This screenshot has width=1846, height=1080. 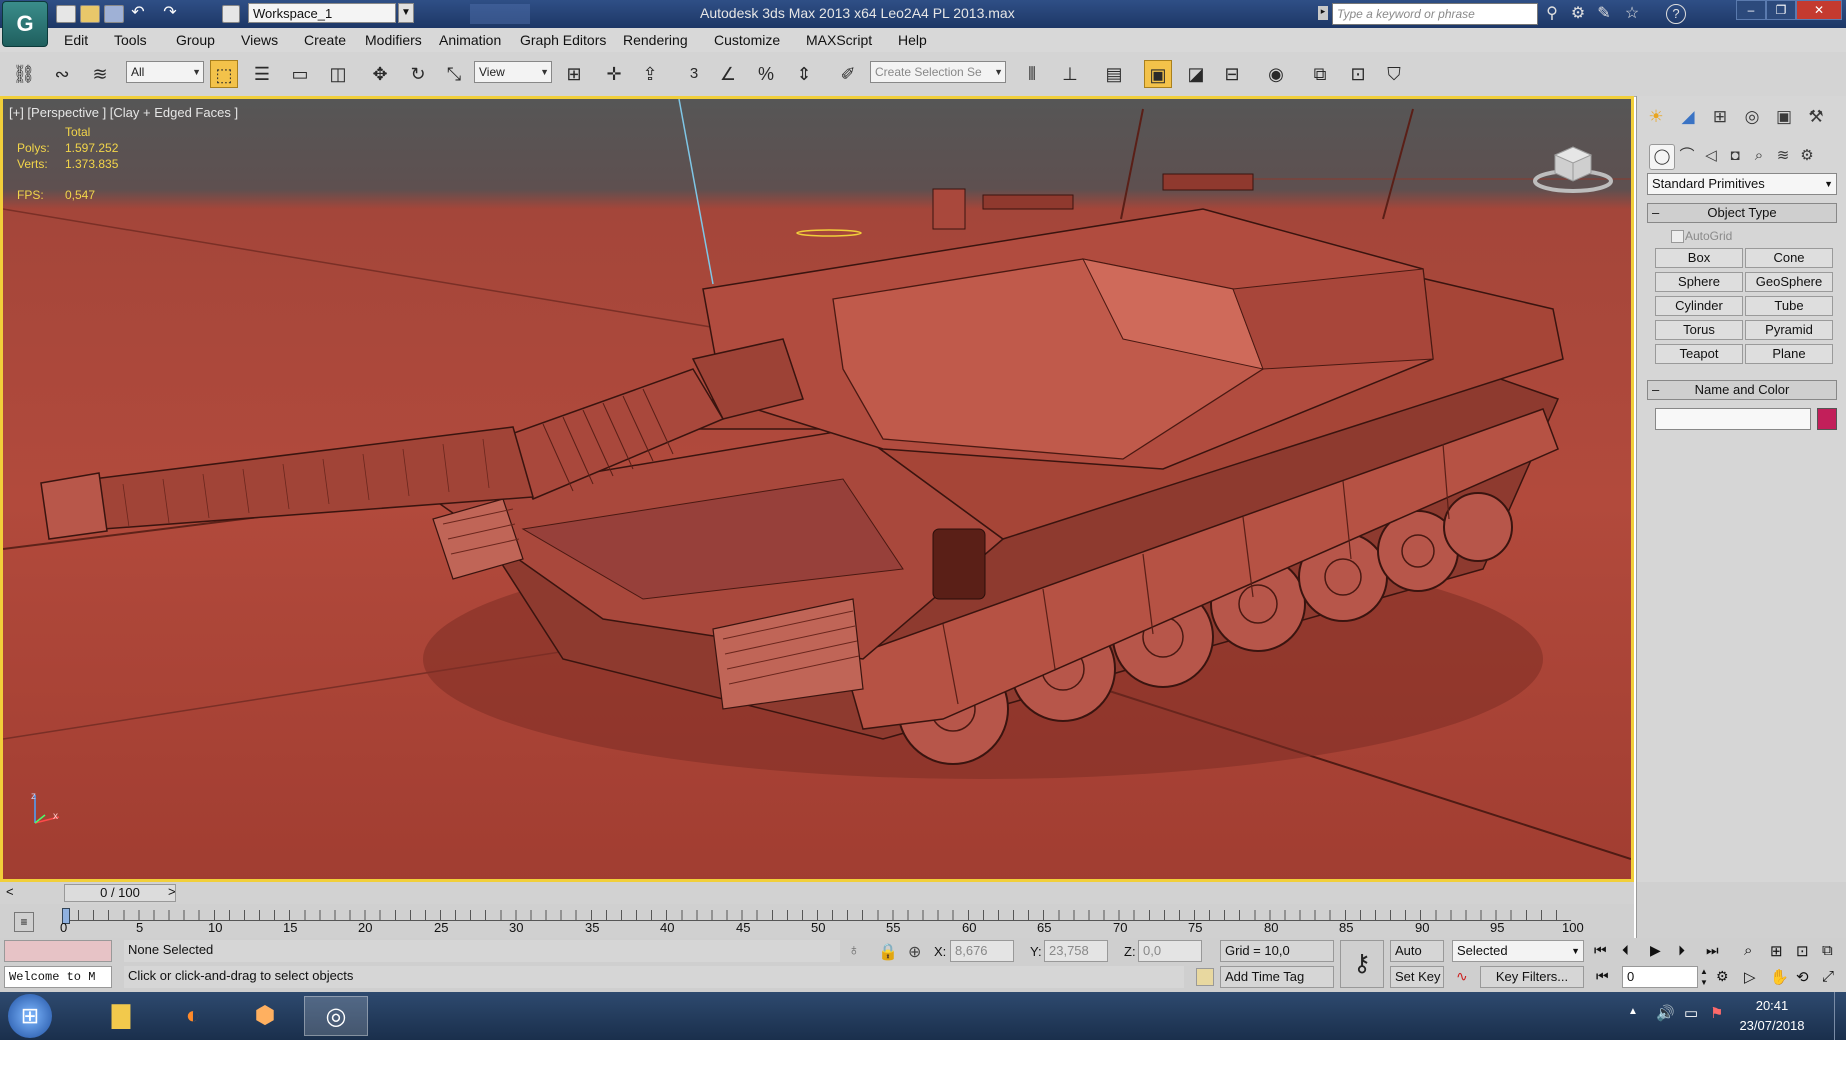 I want to click on auto-key-button: Auto Key, so click(x=1417, y=959).